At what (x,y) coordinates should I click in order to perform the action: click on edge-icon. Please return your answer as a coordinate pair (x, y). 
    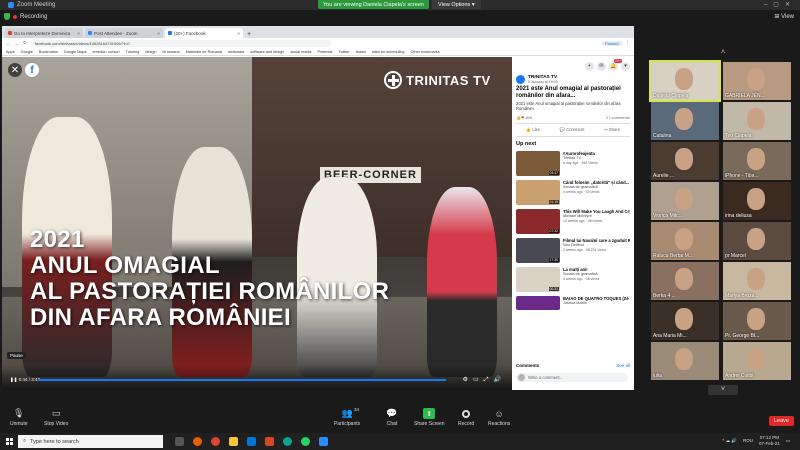
    Looking at the image, I should click on (287, 441).